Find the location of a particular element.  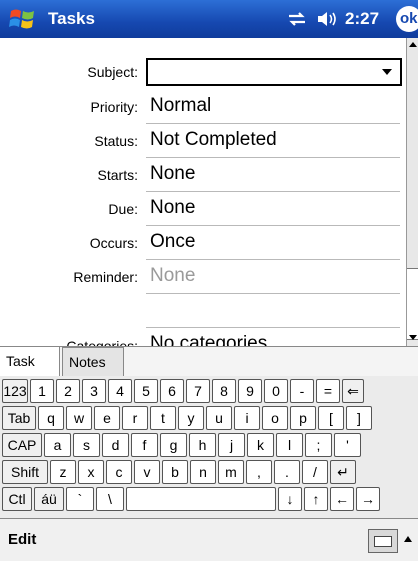

key: 6 is located at coordinates (172, 391).